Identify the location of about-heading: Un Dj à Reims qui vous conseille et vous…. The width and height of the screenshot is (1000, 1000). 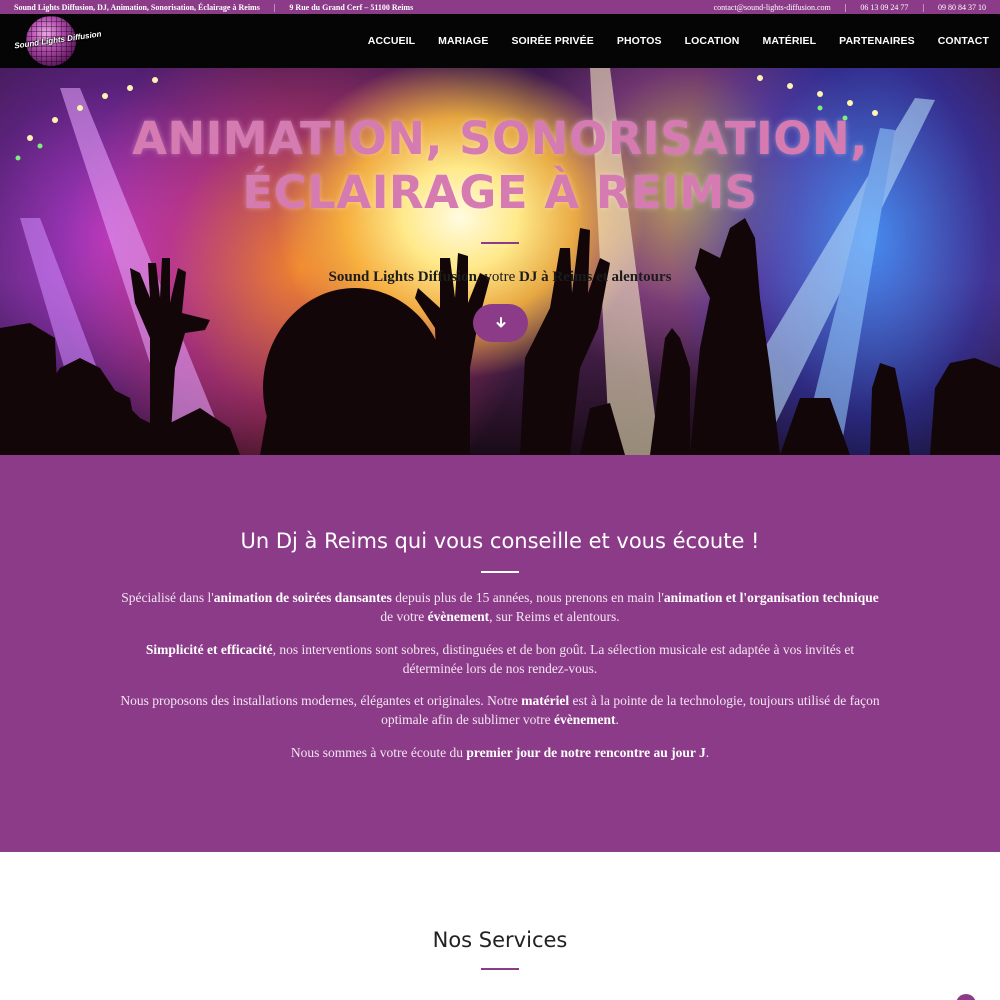
(500, 541).